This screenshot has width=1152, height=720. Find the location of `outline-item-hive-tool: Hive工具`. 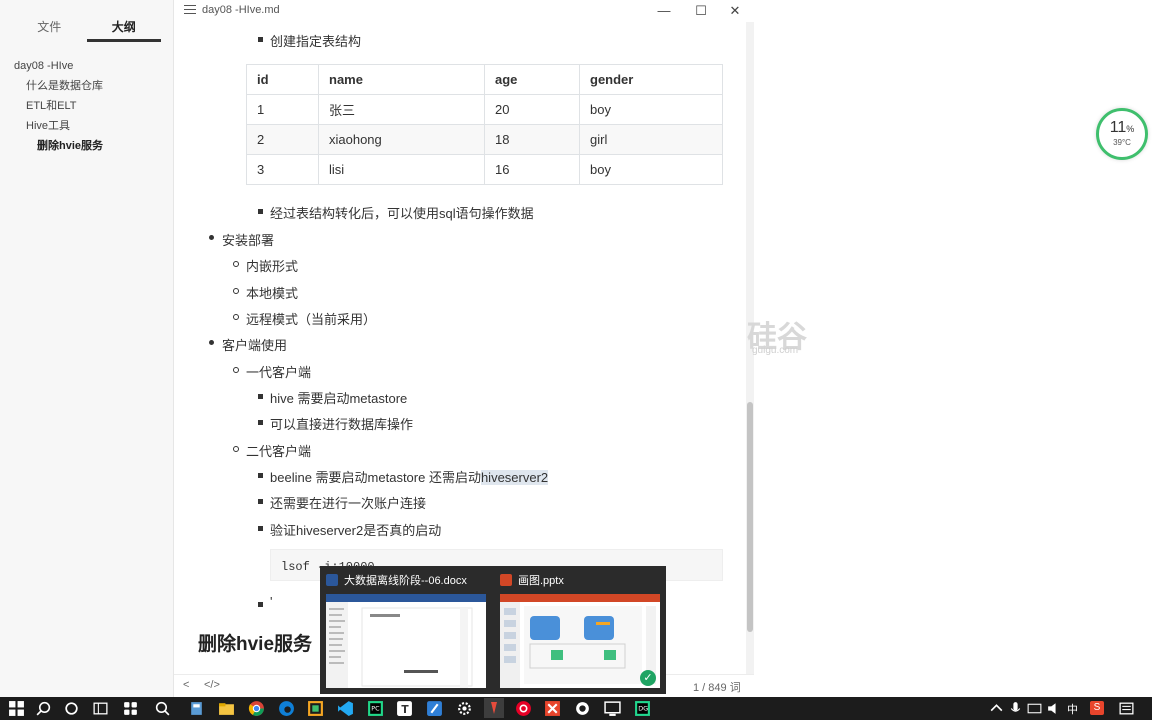

outline-item-hive-tool: Hive工具 is located at coordinates (86, 126).